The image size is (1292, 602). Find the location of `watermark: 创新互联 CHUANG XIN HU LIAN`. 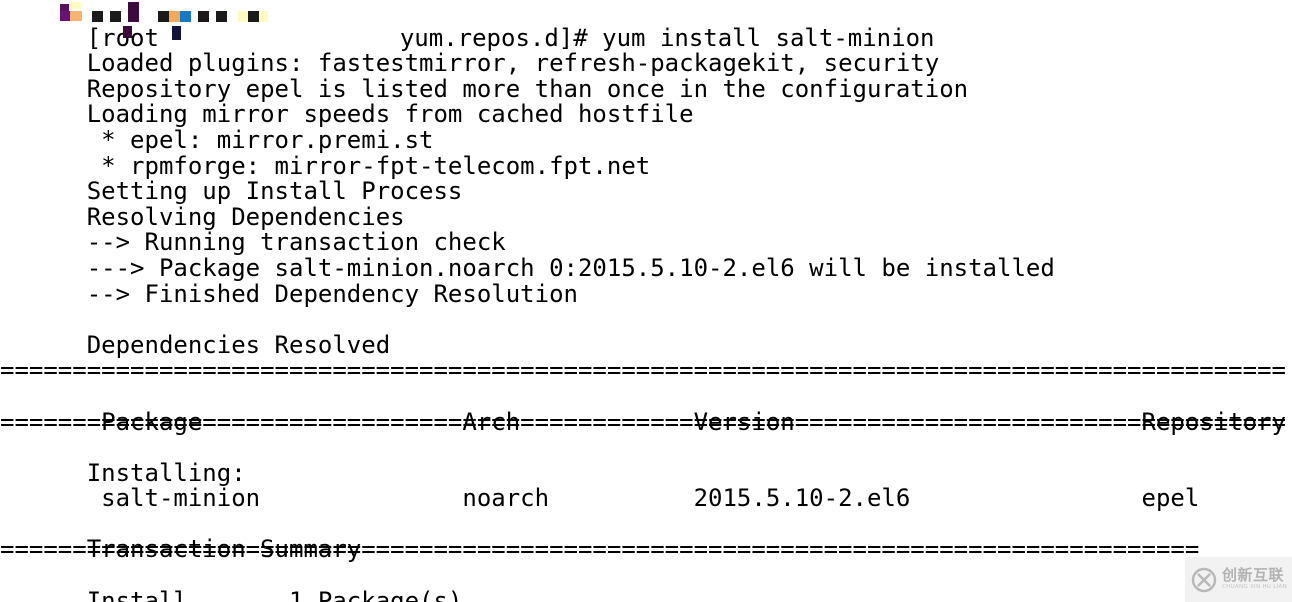

watermark: 创新互联 CHUANG XIN HU LIAN is located at coordinates (1238, 579).